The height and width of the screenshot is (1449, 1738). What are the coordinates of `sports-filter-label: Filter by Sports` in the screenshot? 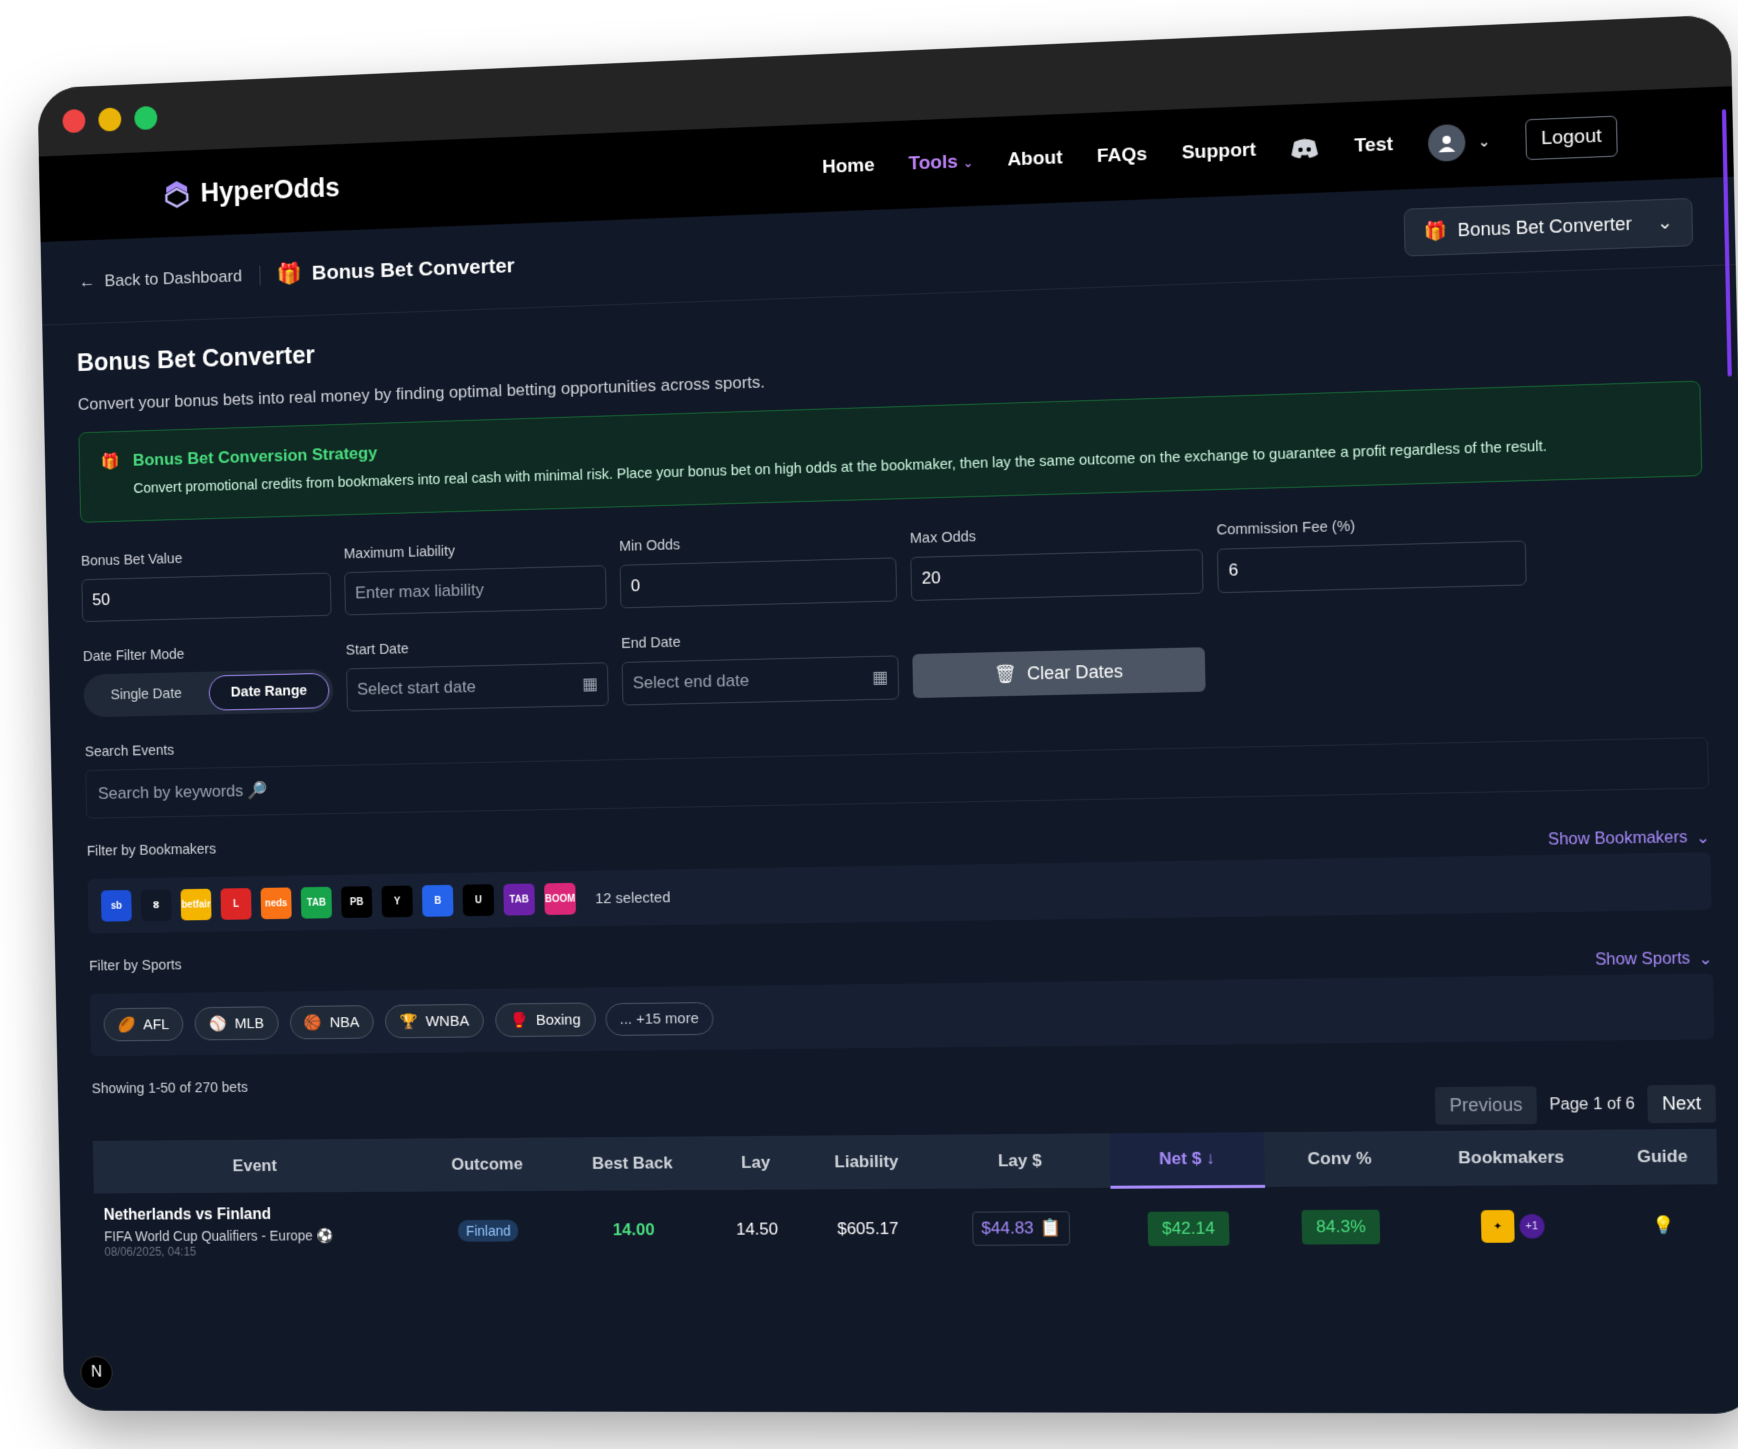 It's located at (135, 966).